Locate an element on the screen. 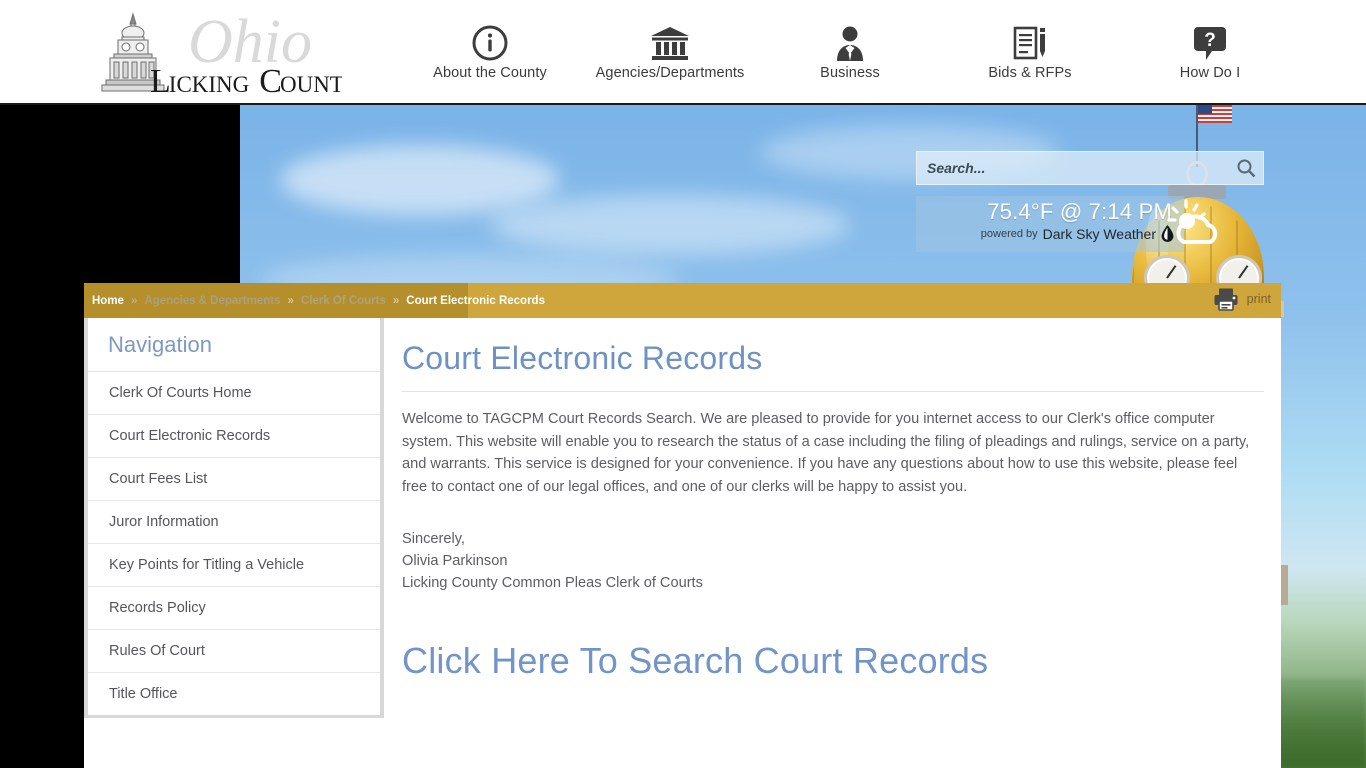 The height and width of the screenshot is (768, 1366). business-person-icon is located at coordinates (850, 43).